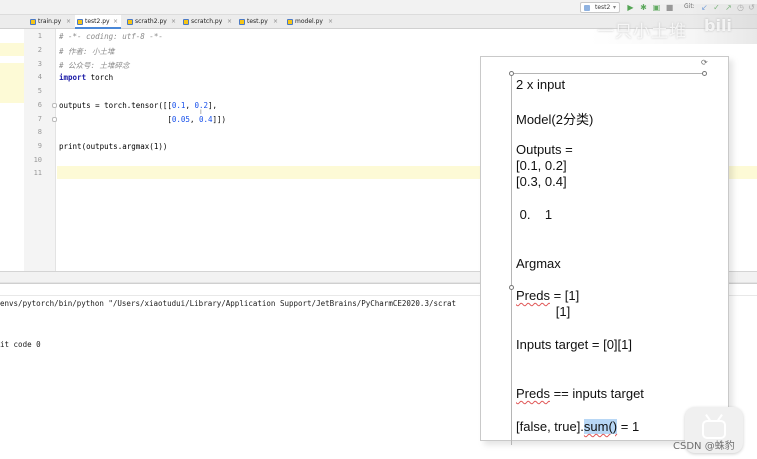 This screenshot has width=757, height=459. I want to click on git-push-icon: ↗, so click(728, 7).